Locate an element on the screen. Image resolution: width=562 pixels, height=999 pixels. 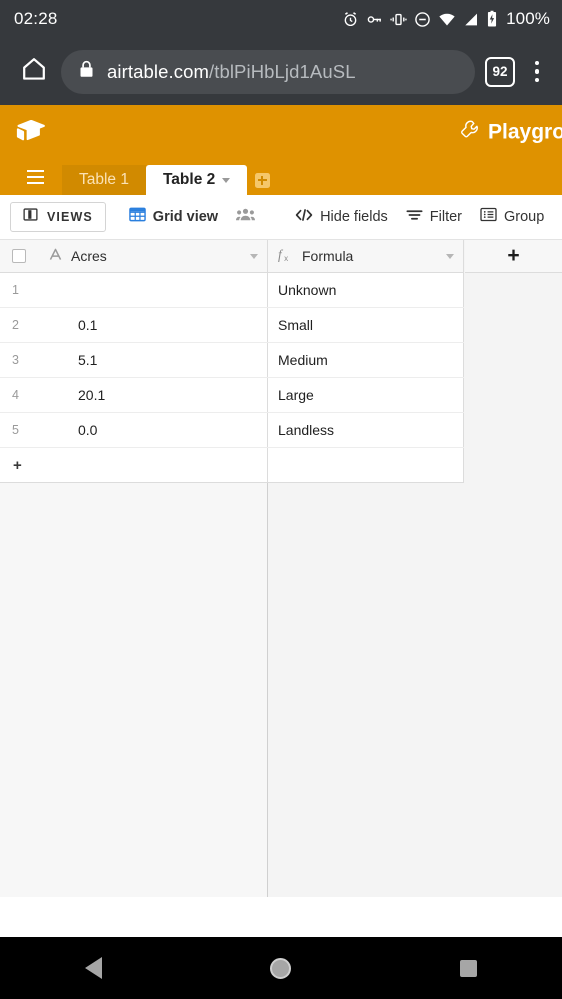
table-tab-2-label: Table 2 is located at coordinates (189, 179).